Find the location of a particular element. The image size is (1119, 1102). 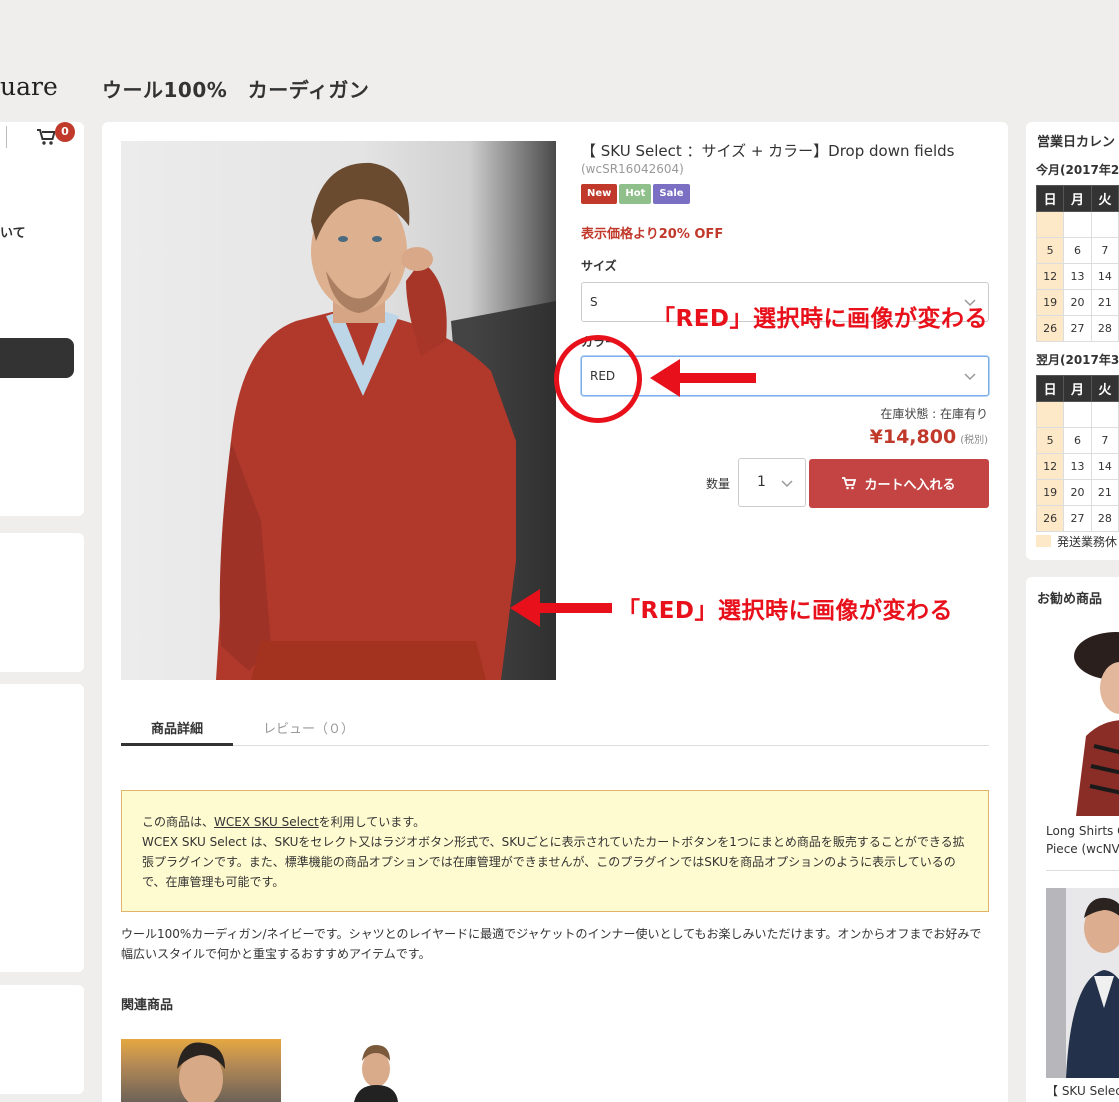

recommended-product-name-line: Piece (wcNV is located at coordinates (1082, 849).